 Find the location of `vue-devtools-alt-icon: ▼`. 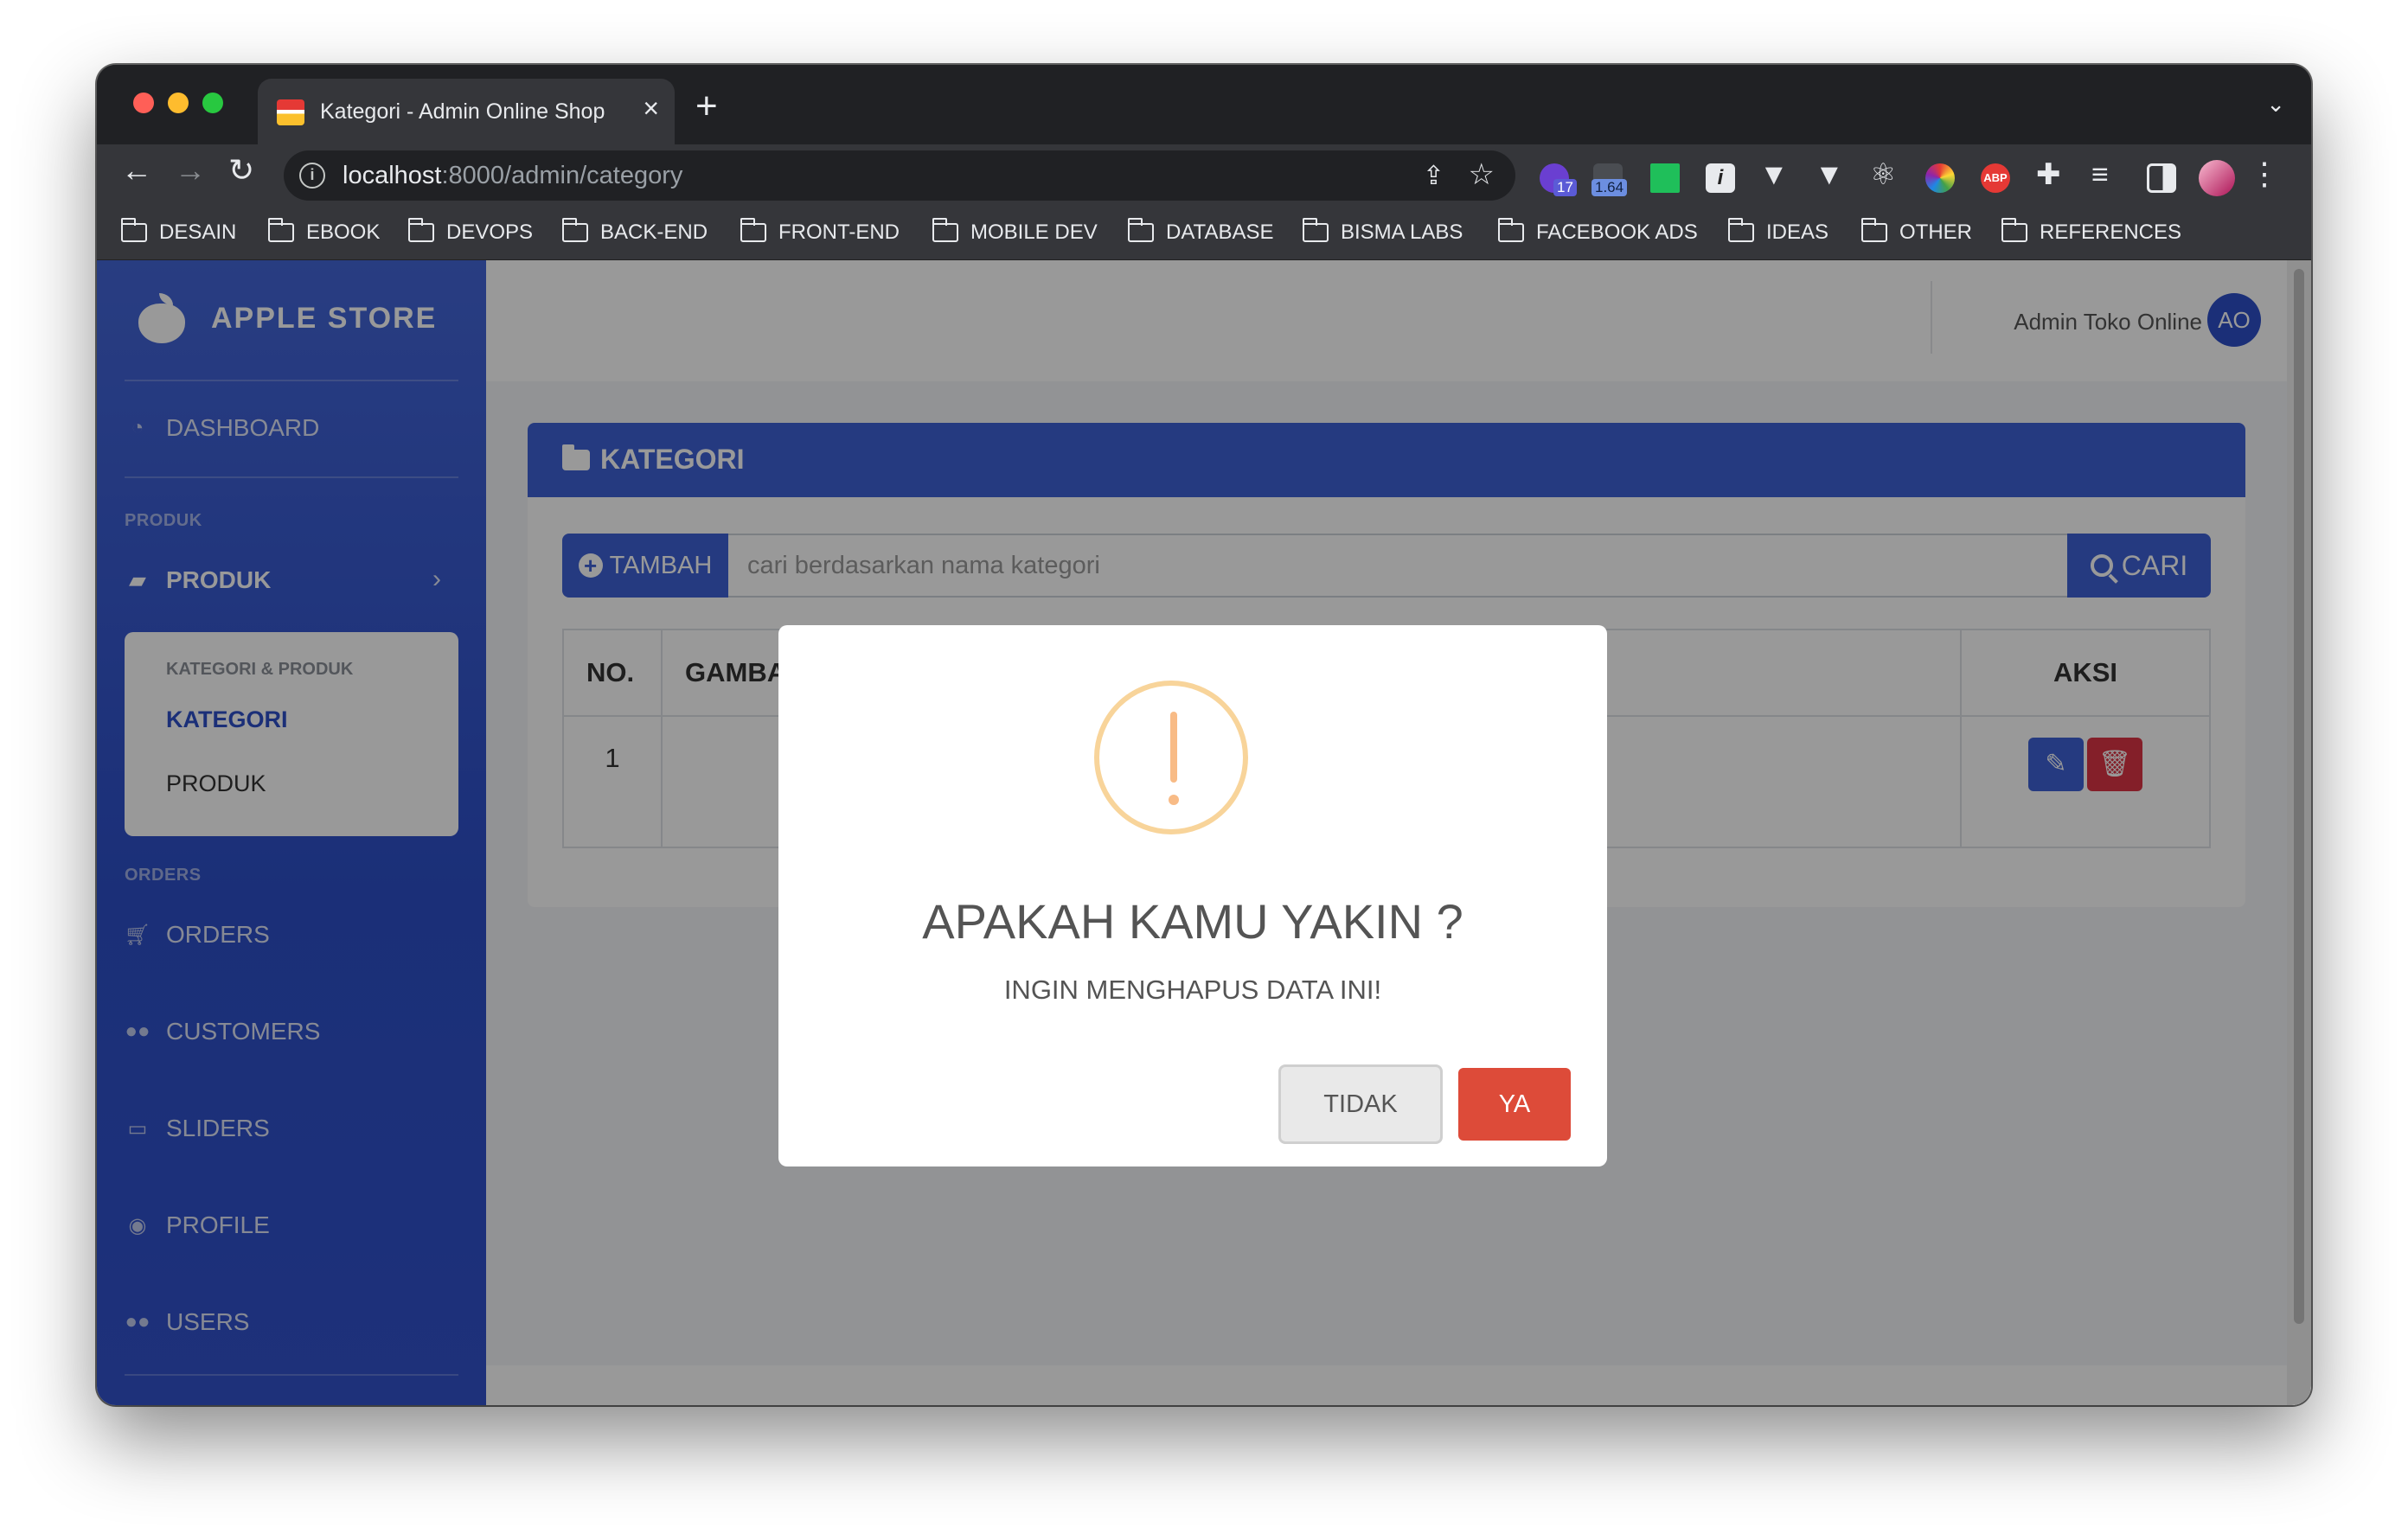

vue-devtools-alt-icon: ▼ is located at coordinates (1829, 174).